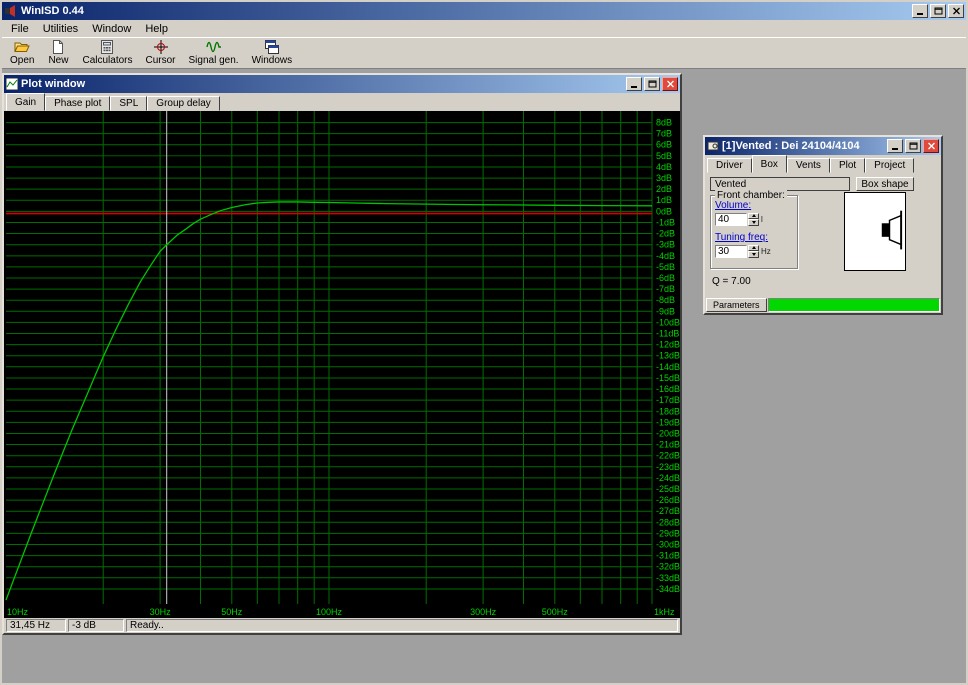 The image size is (968, 685). Describe the element at coordinates (668, 578) in the screenshot. I see `svg-text: -33dB` at that location.